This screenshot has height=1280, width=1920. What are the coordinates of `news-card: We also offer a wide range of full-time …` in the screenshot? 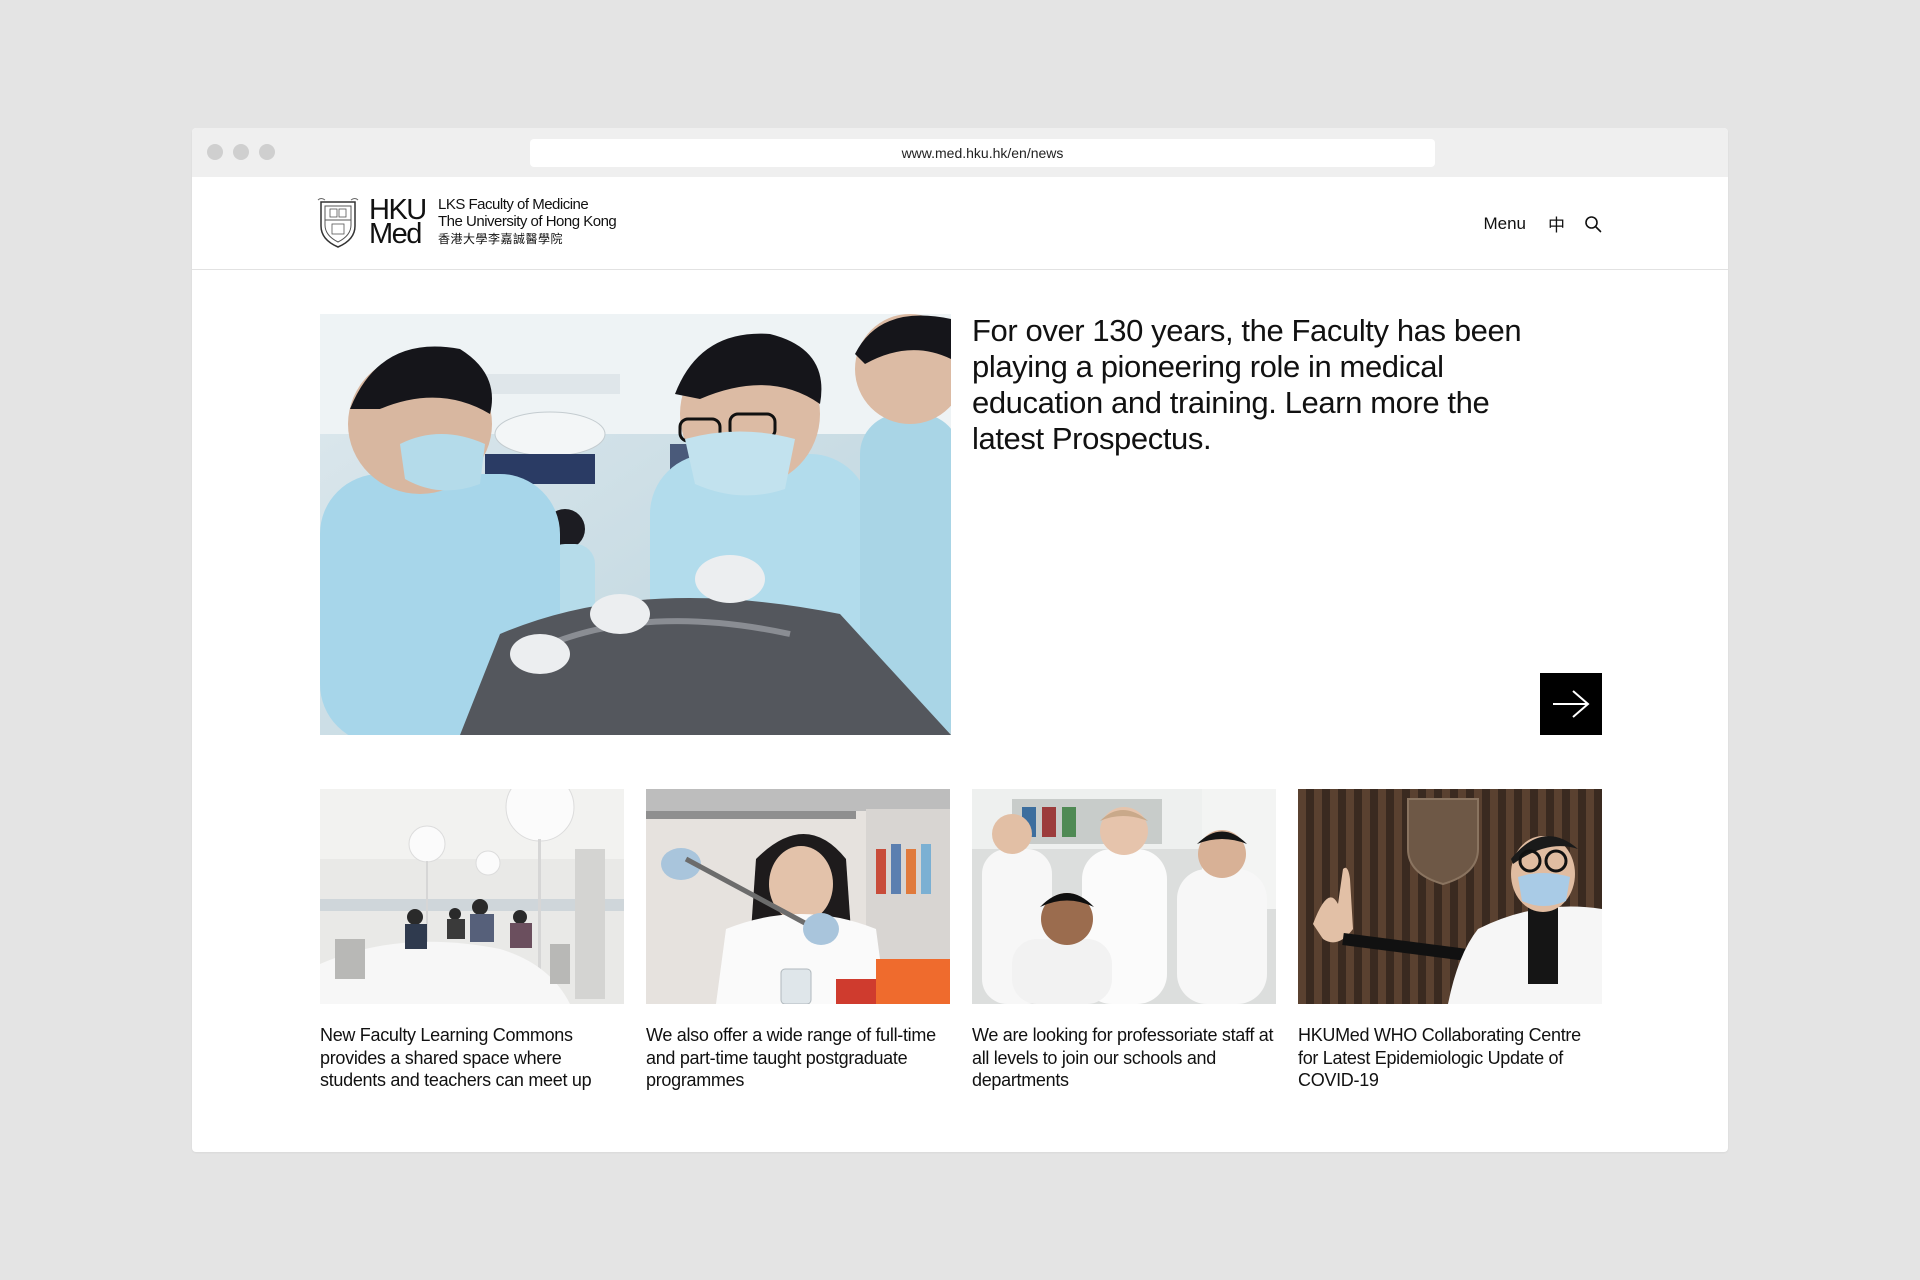 It's located at (798, 940).